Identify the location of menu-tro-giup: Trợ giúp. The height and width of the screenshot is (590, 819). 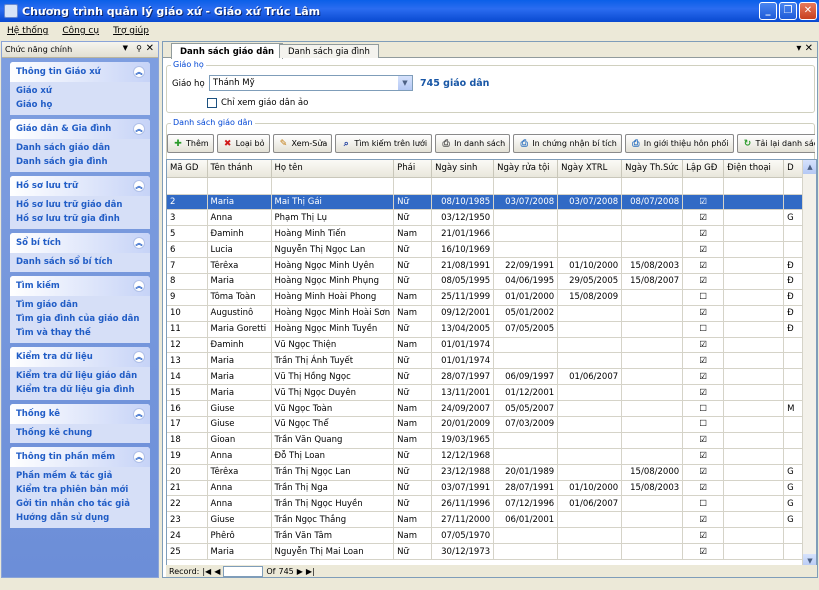
(131, 31).